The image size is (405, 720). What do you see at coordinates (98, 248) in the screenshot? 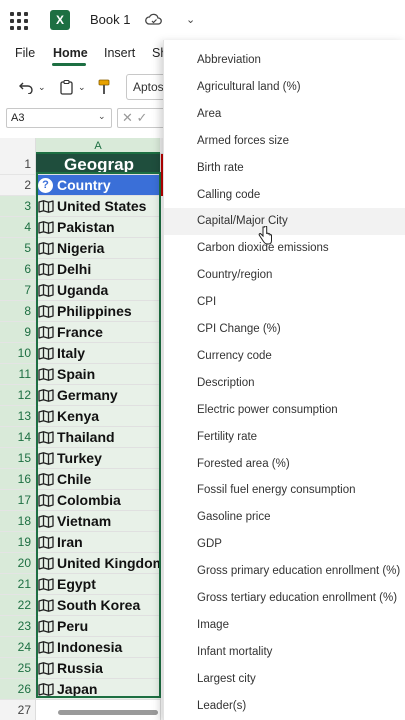
I see `cell-a: Nigeria` at bounding box center [98, 248].